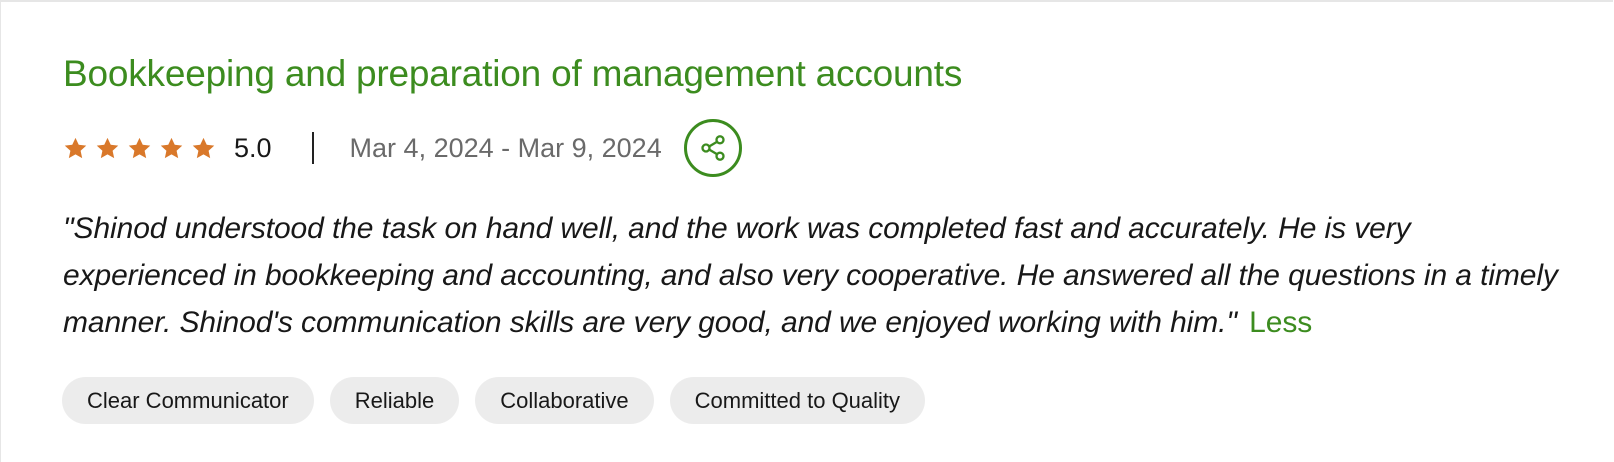  I want to click on star-rating, so click(139, 148).